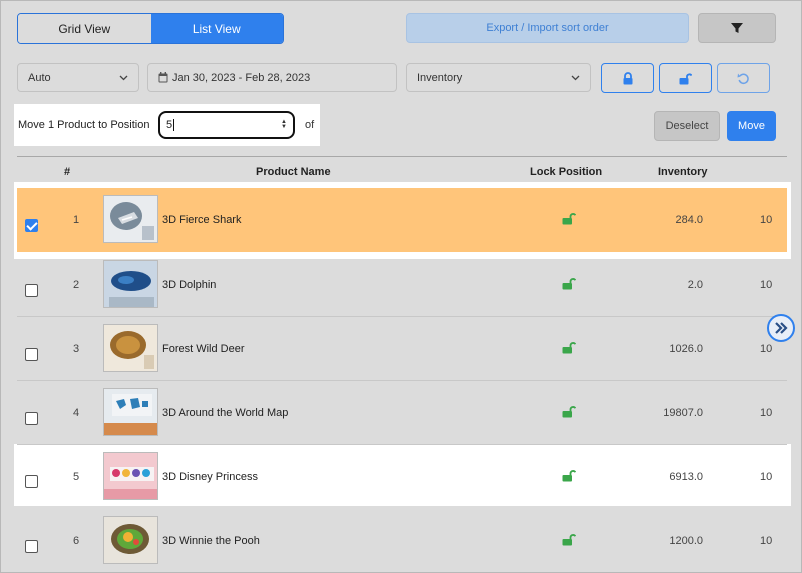  I want to click on inventory-value: 6913.0, so click(686, 477).